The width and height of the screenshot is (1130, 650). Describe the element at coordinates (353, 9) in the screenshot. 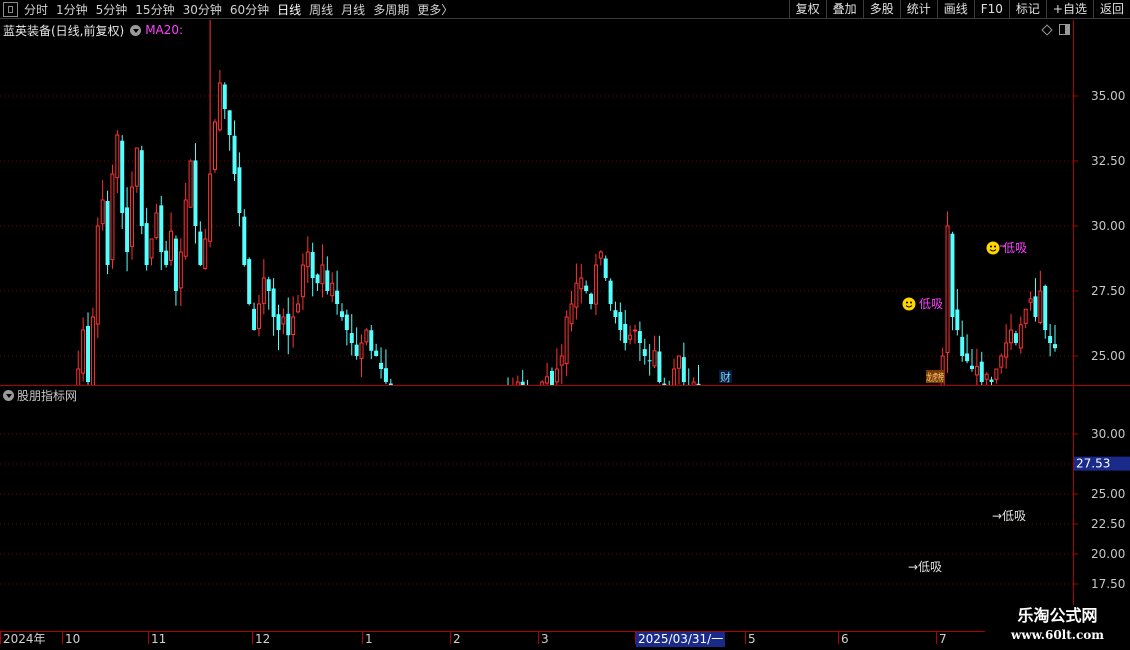

I see `period-tab-monthly: 月线` at that location.